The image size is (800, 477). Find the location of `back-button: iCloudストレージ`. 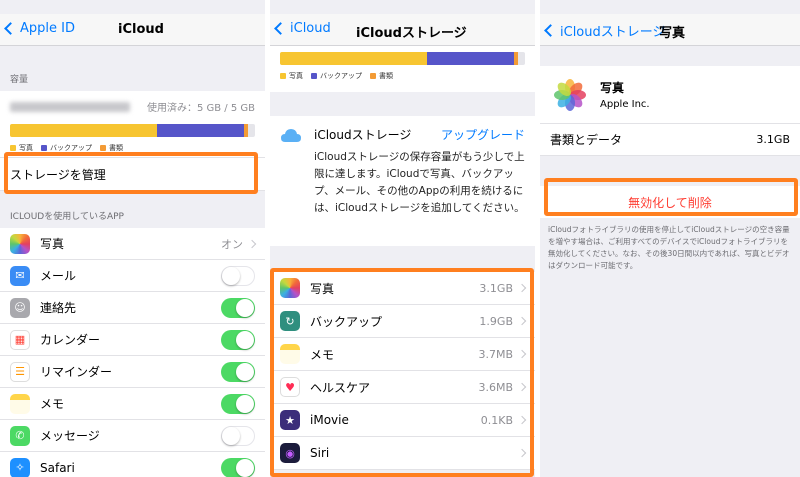

back-button: iCloudストレージ is located at coordinates (605, 30).